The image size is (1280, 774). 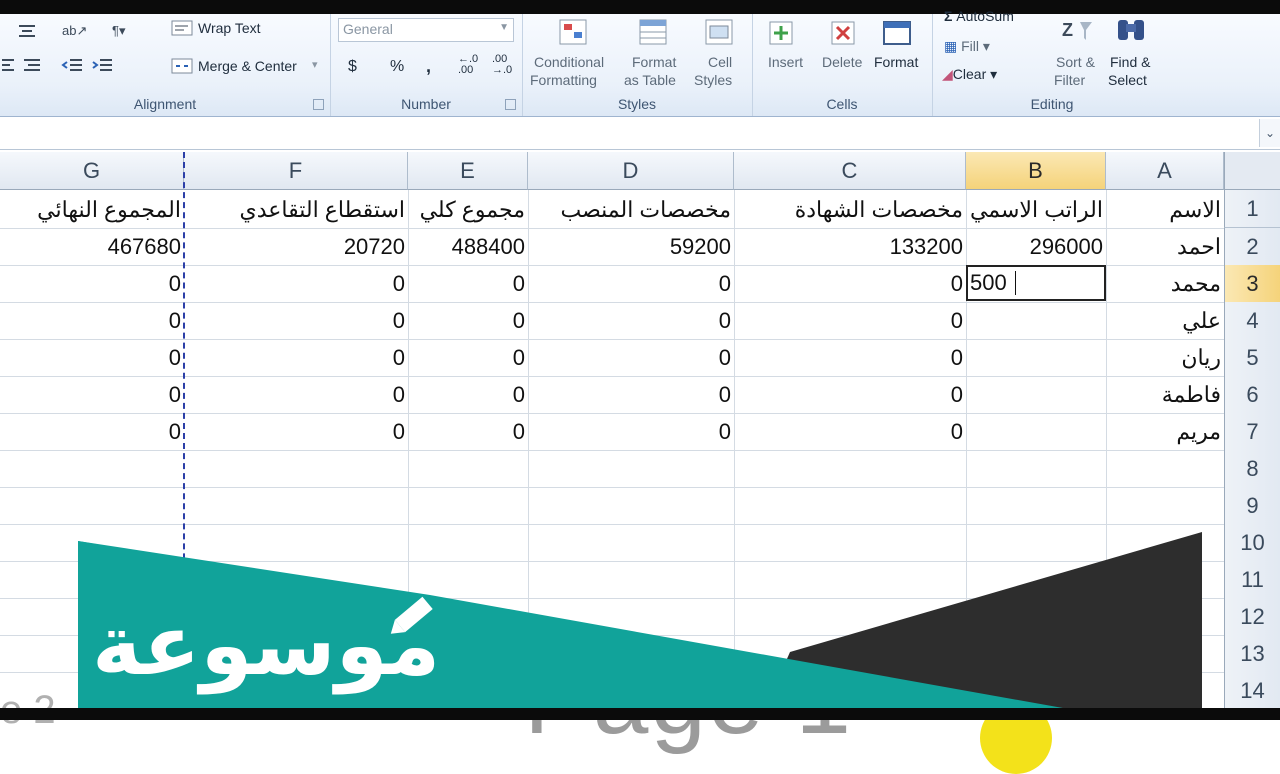 I want to click on format-button: Format, so click(x=896, y=62).